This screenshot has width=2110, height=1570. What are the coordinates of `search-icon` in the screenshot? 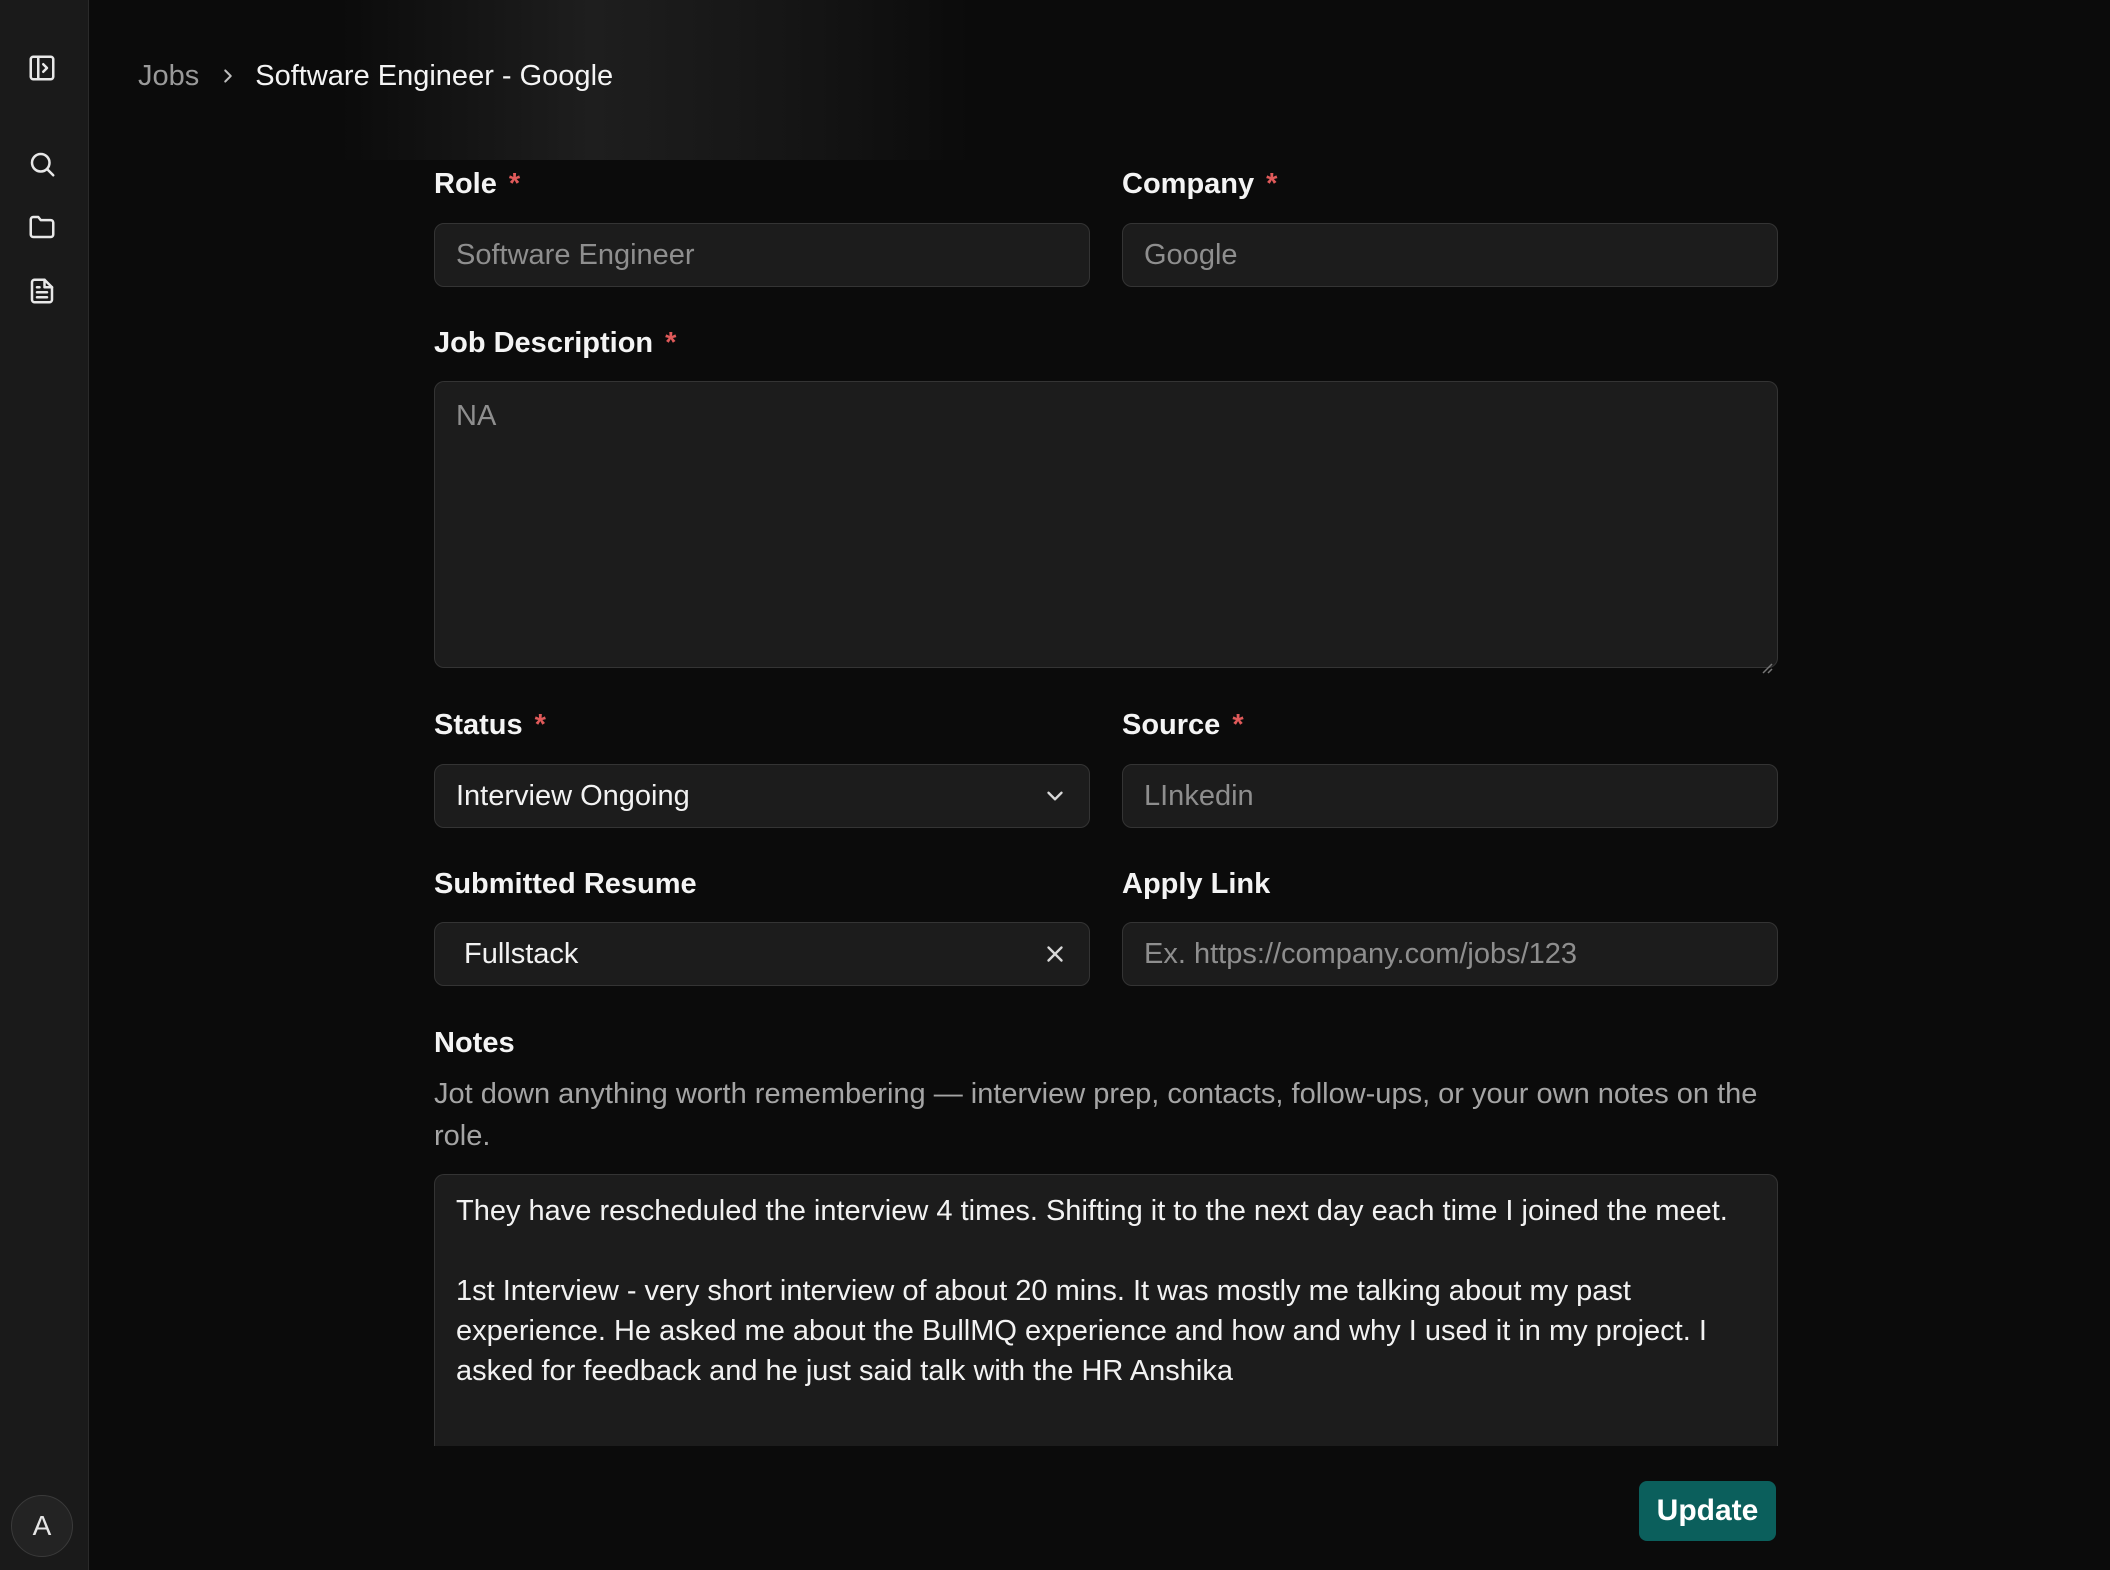 It's located at (42, 164).